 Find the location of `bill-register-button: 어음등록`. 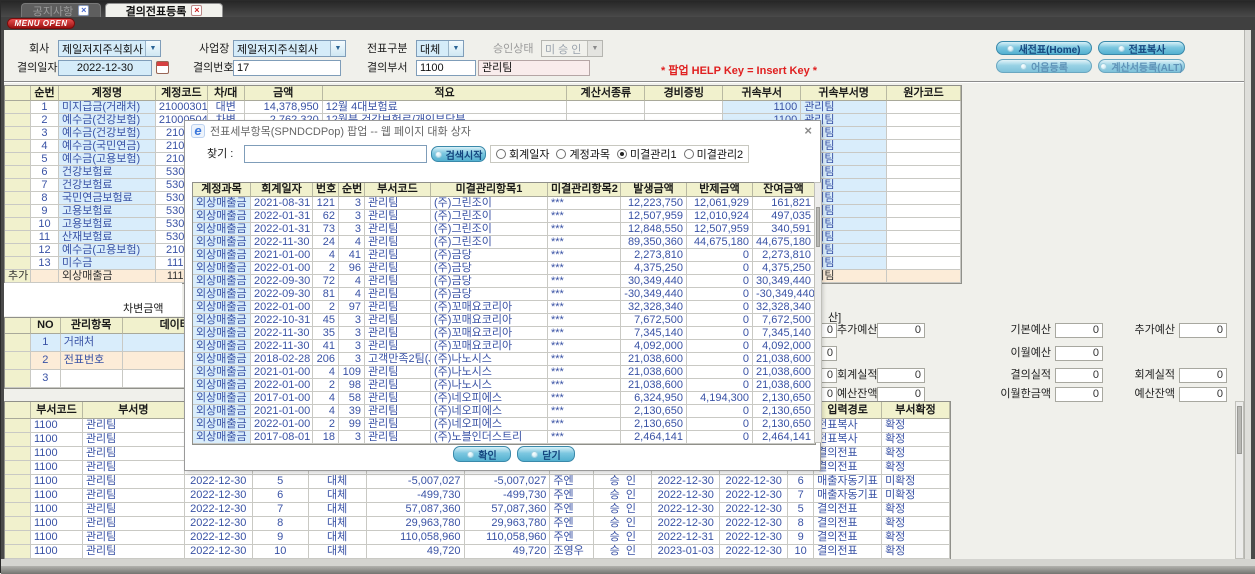

bill-register-button: 어음등록 is located at coordinates (1044, 66).